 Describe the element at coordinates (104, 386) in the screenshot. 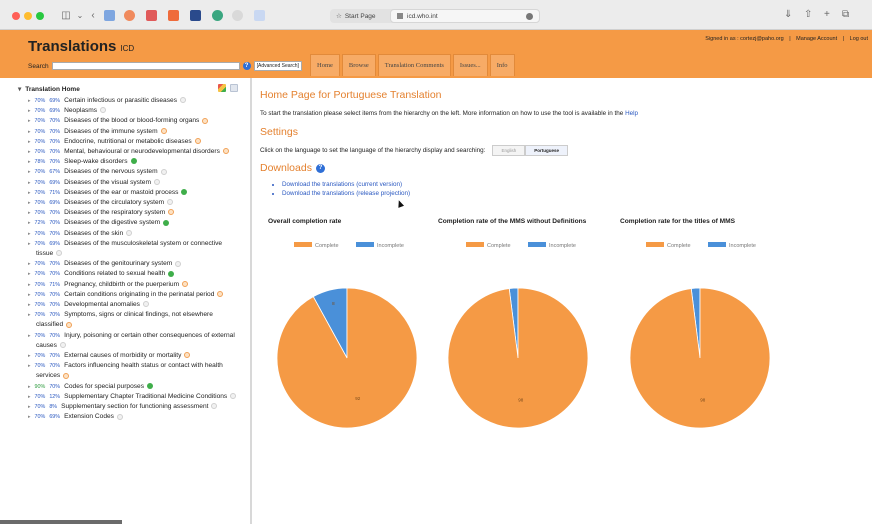

I see `tree-item-label: Codes for special purposes` at that location.